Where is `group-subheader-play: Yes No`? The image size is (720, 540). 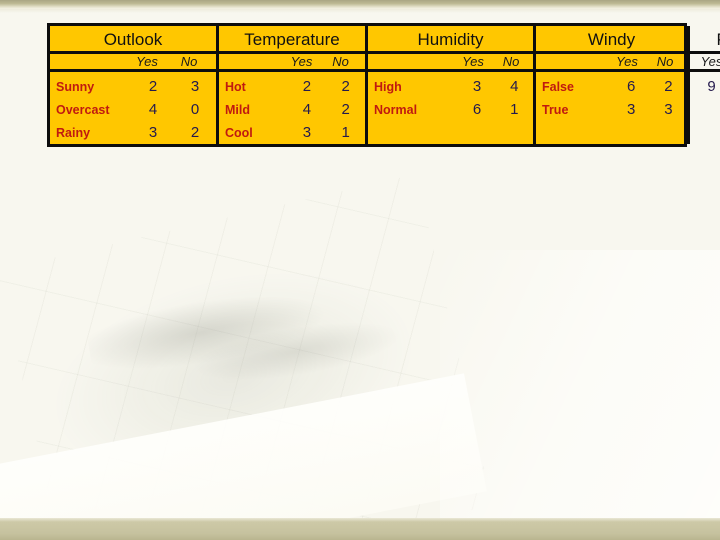
group-subheader-play: Yes No is located at coordinates (705, 63).